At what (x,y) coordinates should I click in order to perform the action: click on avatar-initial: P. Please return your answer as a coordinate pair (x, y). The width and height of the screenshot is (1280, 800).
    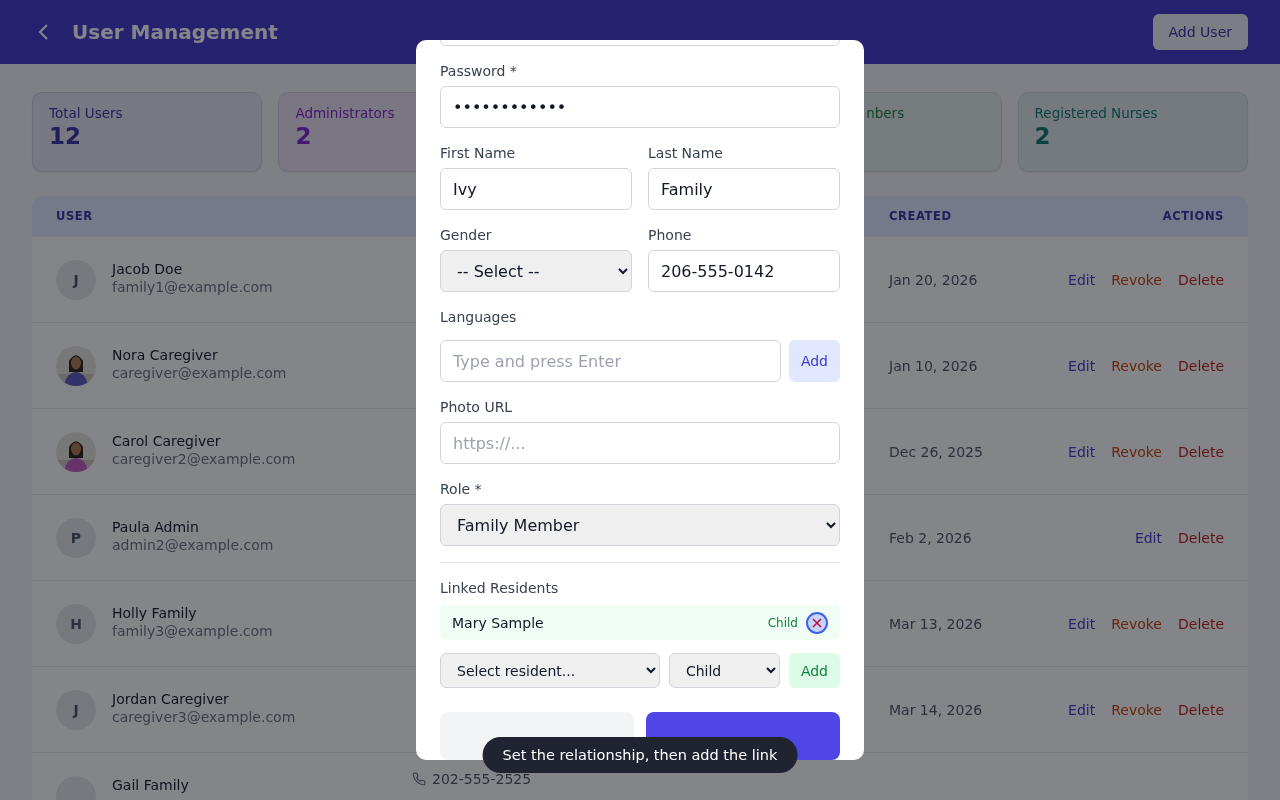
    Looking at the image, I should click on (76, 538).